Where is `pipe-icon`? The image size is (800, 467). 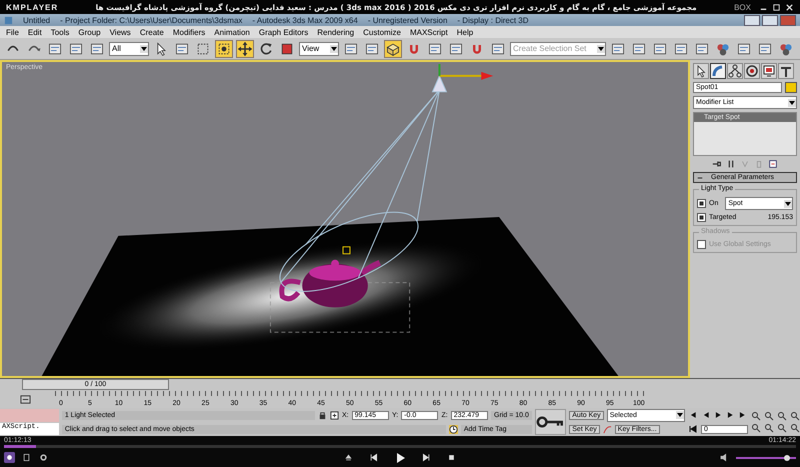 pipe-icon is located at coordinates (731, 164).